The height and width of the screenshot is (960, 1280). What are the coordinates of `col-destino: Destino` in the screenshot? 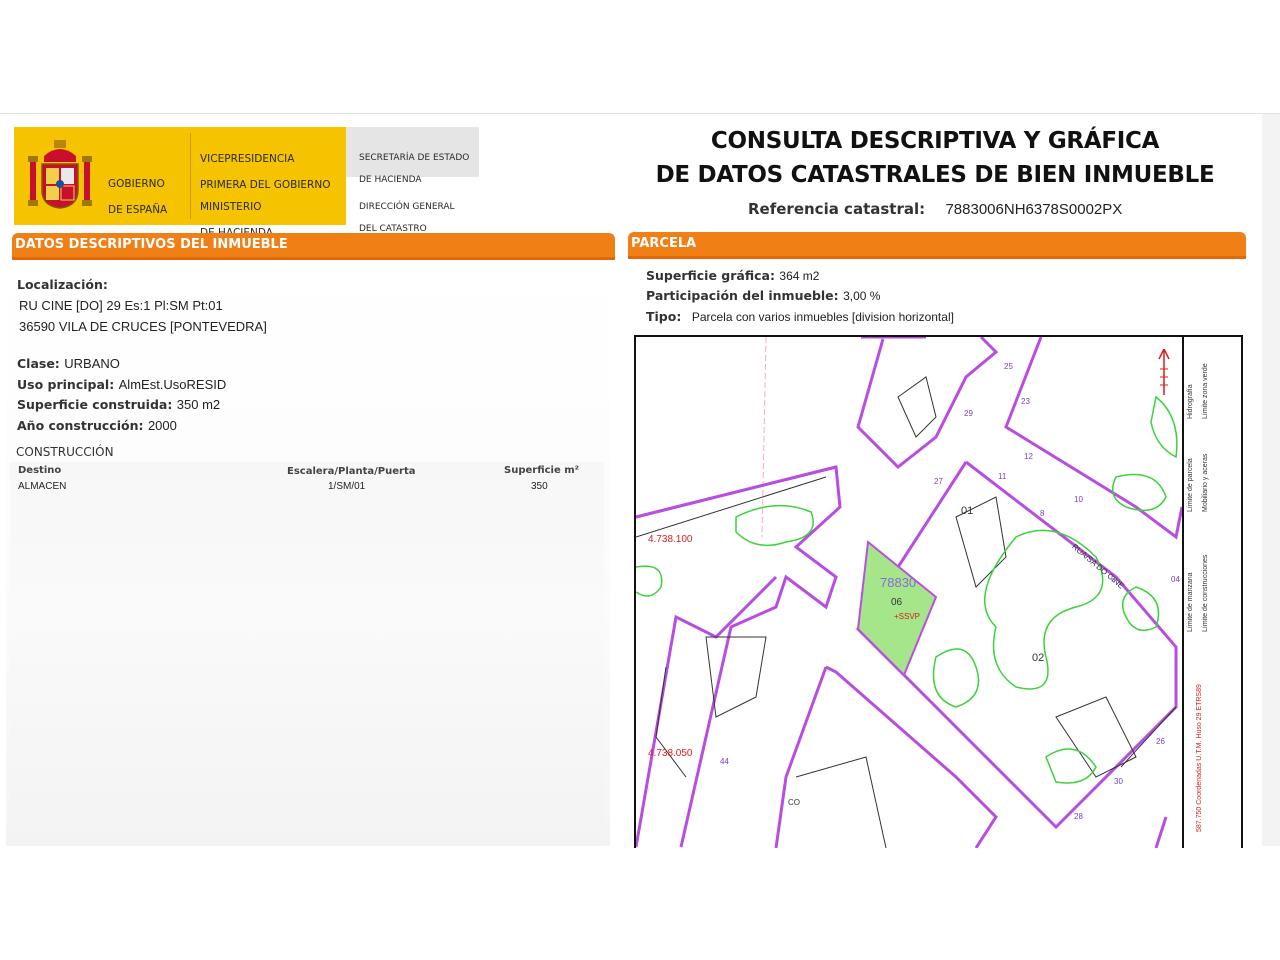 It's located at (40, 470).